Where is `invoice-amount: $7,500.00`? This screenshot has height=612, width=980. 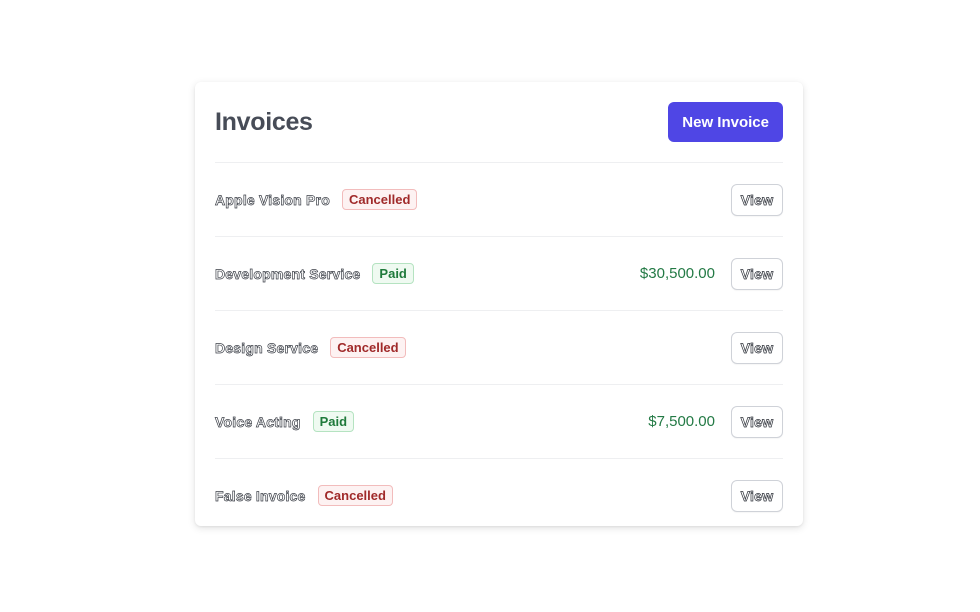 invoice-amount: $7,500.00 is located at coordinates (681, 421).